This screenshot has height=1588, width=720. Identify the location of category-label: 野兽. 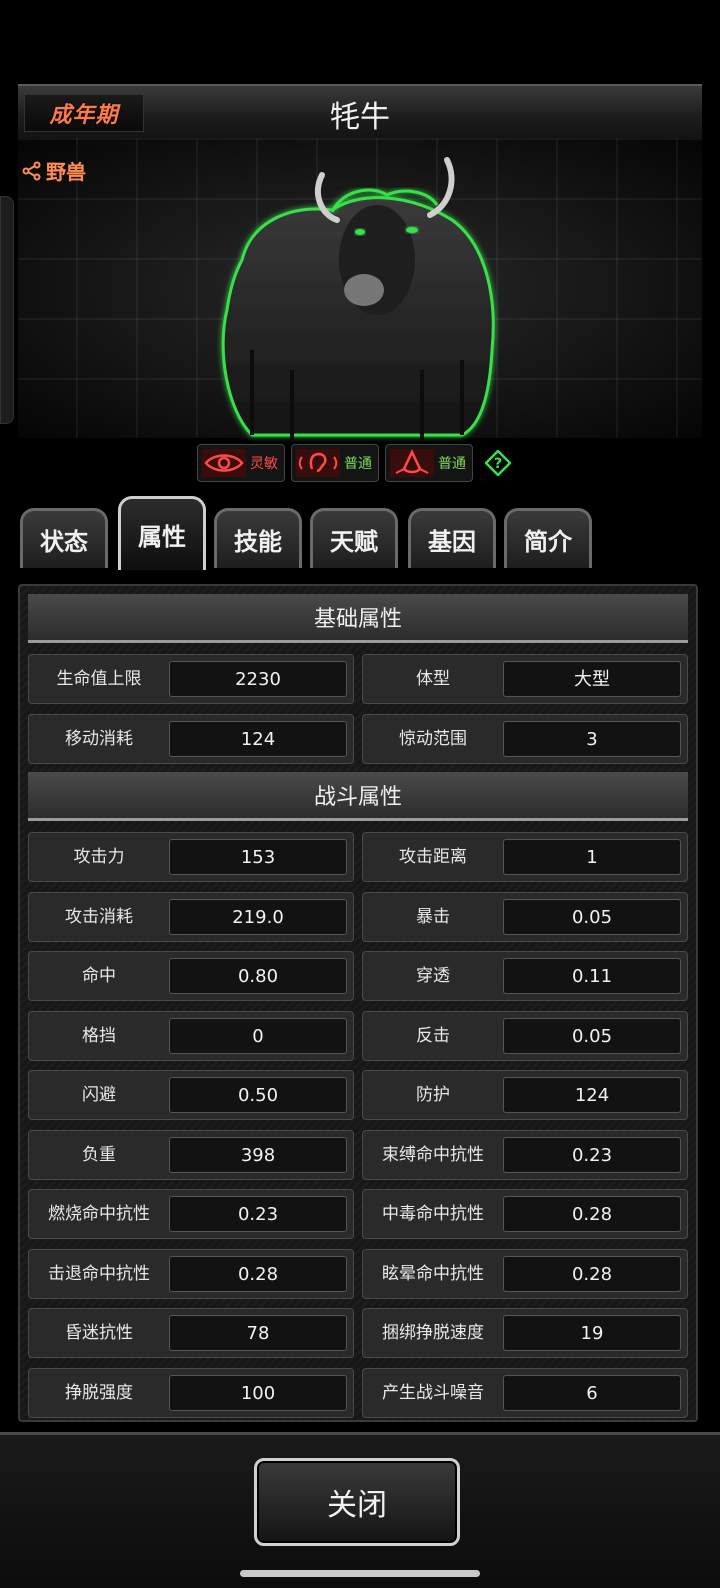
(66, 172).